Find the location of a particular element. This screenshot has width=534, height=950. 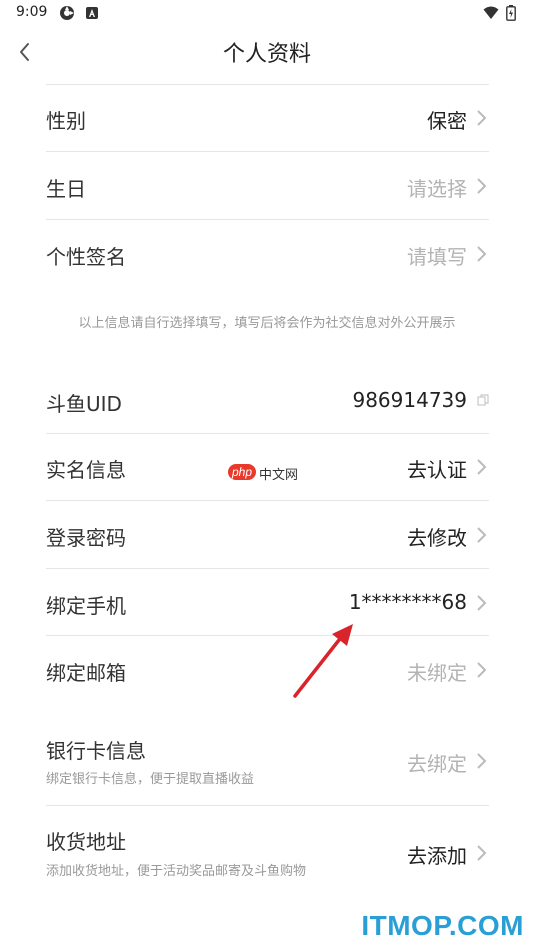

sync-icon is located at coordinates (67, 13).